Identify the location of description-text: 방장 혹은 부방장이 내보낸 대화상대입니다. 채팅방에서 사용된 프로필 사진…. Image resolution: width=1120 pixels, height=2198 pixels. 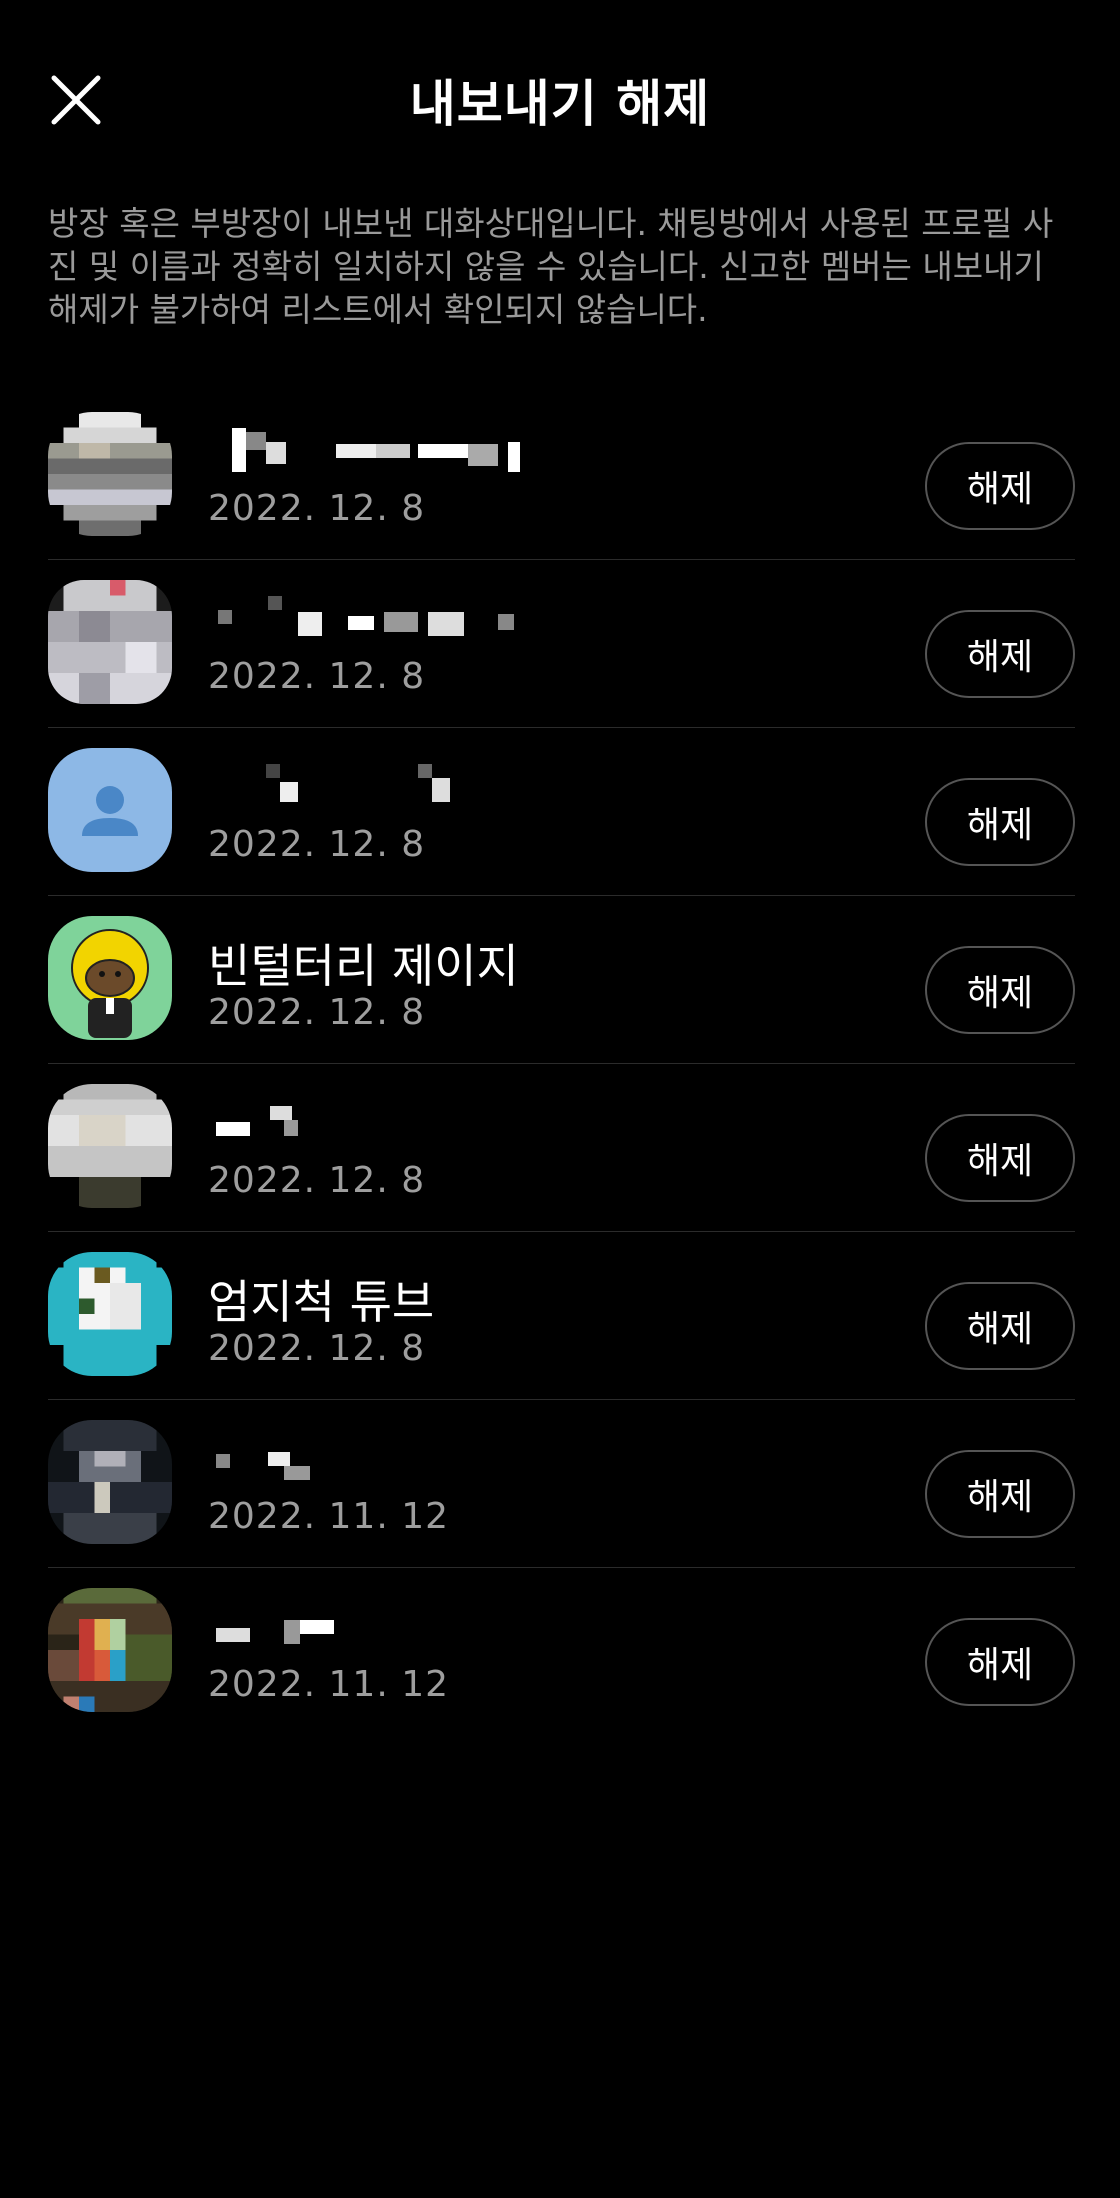
(551, 266).